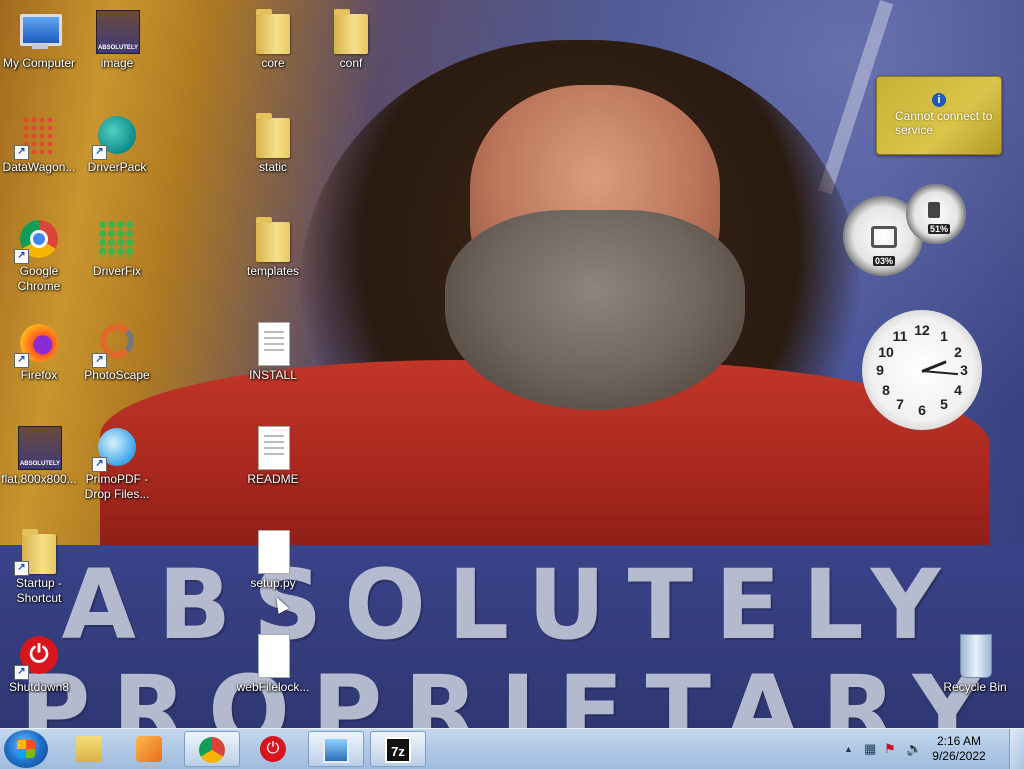 The image size is (1024, 769). What do you see at coordinates (117, 271) in the screenshot?
I see `icon-label: DriverFix` at bounding box center [117, 271].